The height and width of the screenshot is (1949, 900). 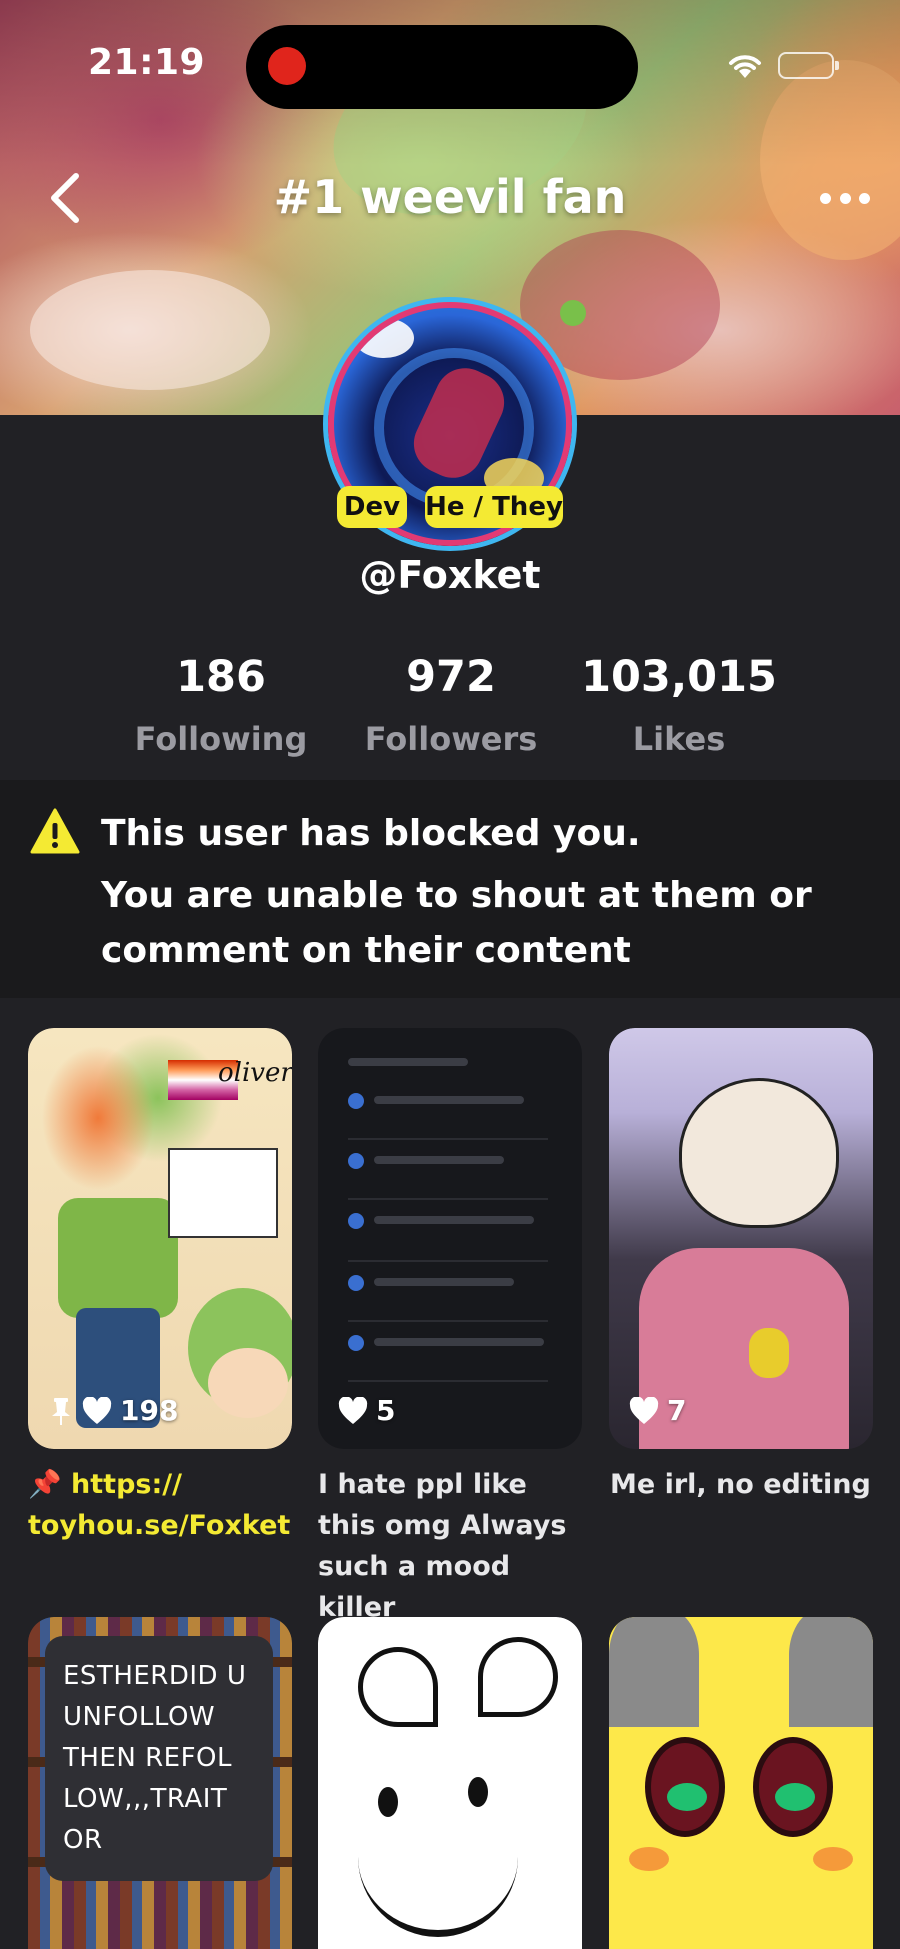 I want to click on likes-count: 7, so click(x=677, y=1410).